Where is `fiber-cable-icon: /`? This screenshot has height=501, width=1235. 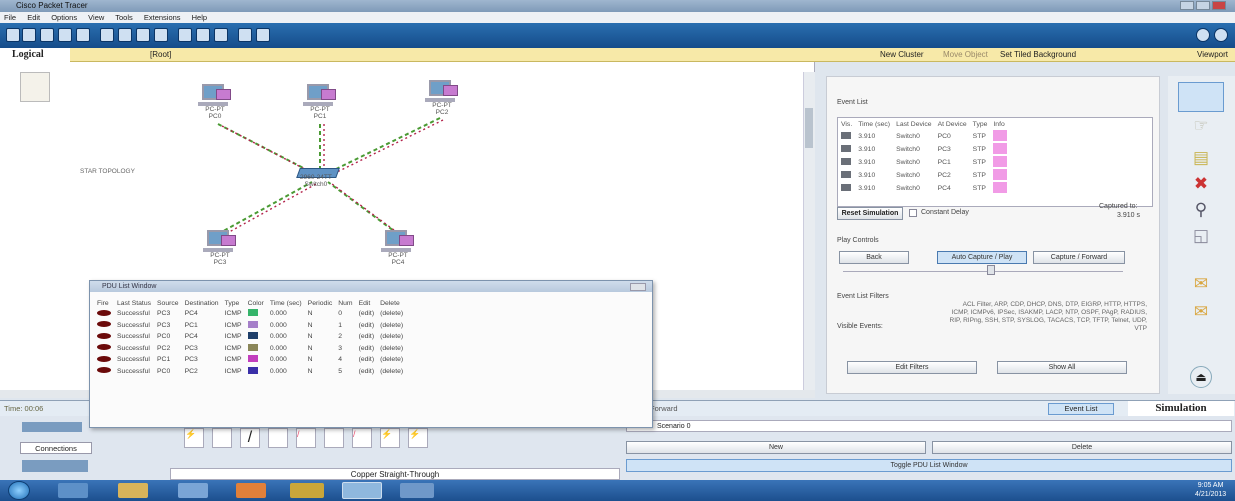 fiber-cable-icon: / is located at coordinates (306, 438).